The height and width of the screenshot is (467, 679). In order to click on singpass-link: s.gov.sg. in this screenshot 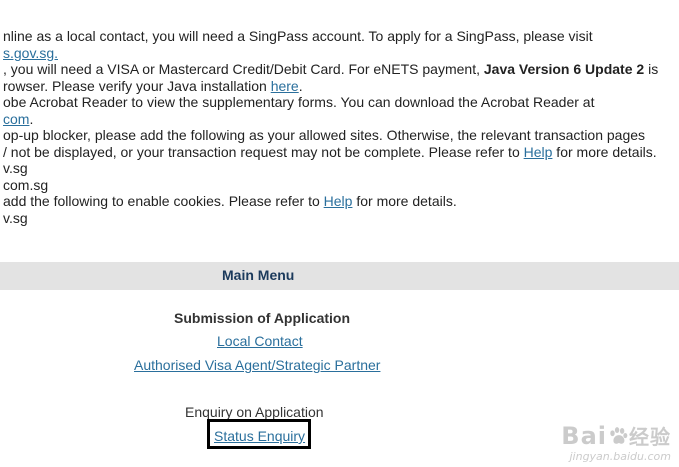, I will do `click(30, 53)`.